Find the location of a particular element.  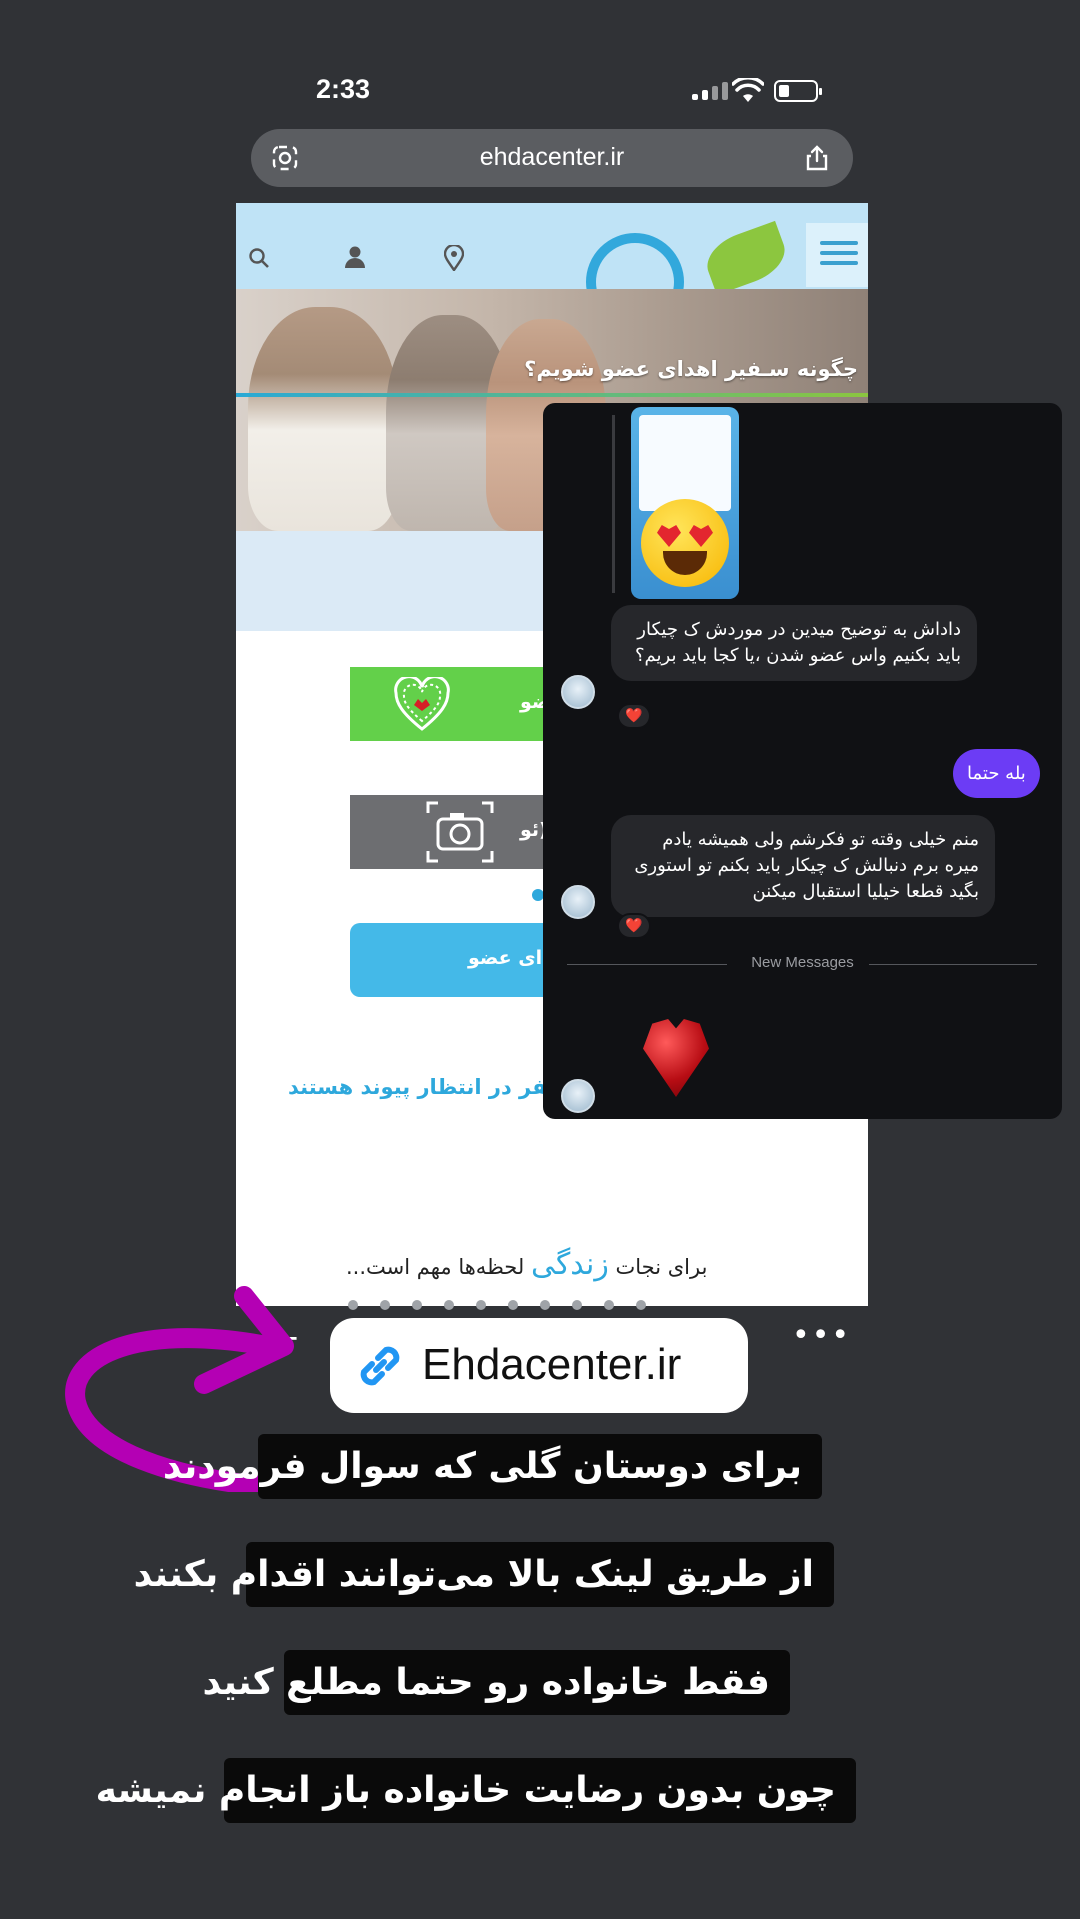

new-messages-label: New Messages is located at coordinates (802, 962).